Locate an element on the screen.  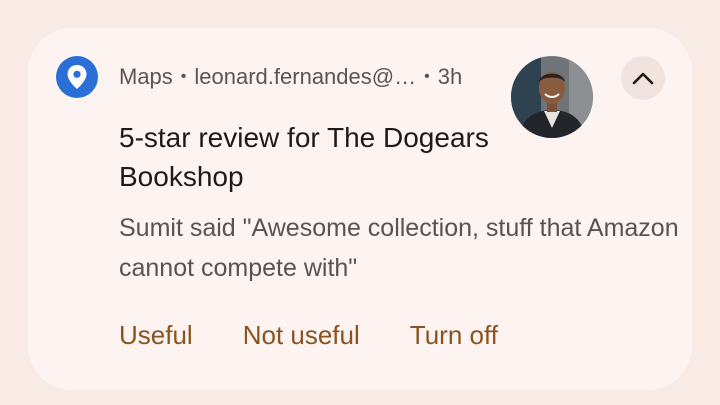
useful-button: Useful is located at coordinates (156, 335).